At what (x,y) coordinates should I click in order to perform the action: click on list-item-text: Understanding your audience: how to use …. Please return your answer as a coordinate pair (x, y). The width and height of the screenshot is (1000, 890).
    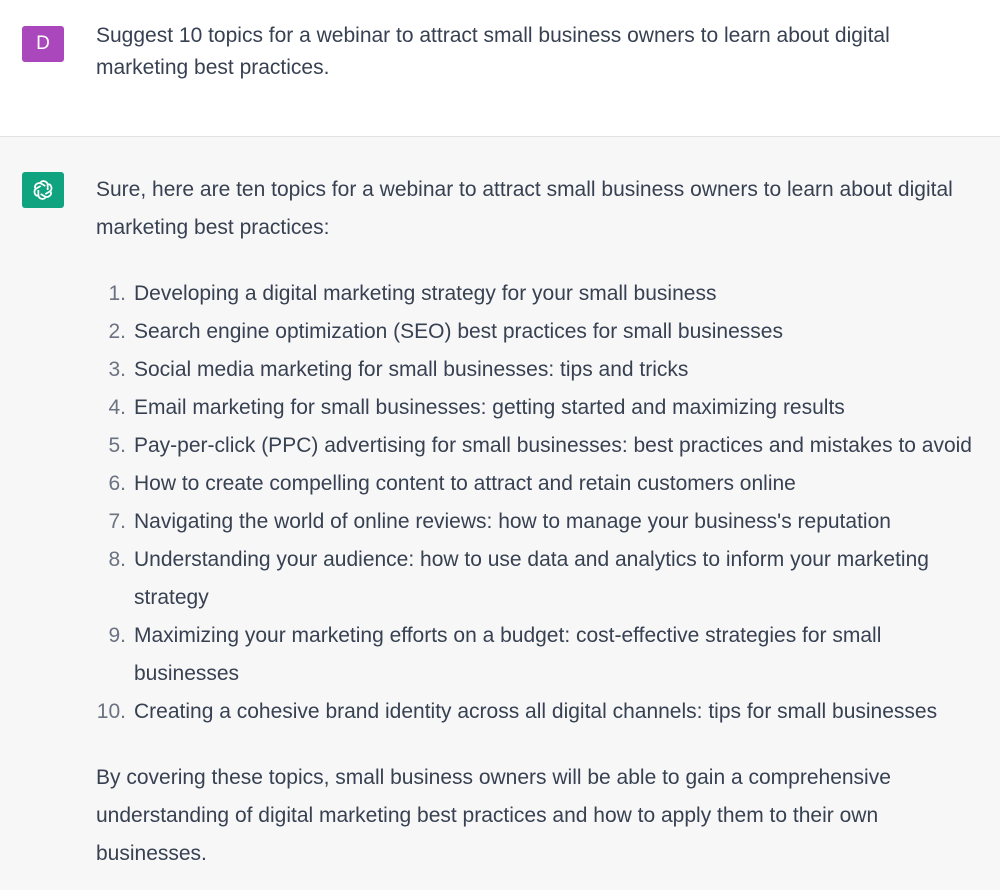
    Looking at the image, I should click on (531, 578).